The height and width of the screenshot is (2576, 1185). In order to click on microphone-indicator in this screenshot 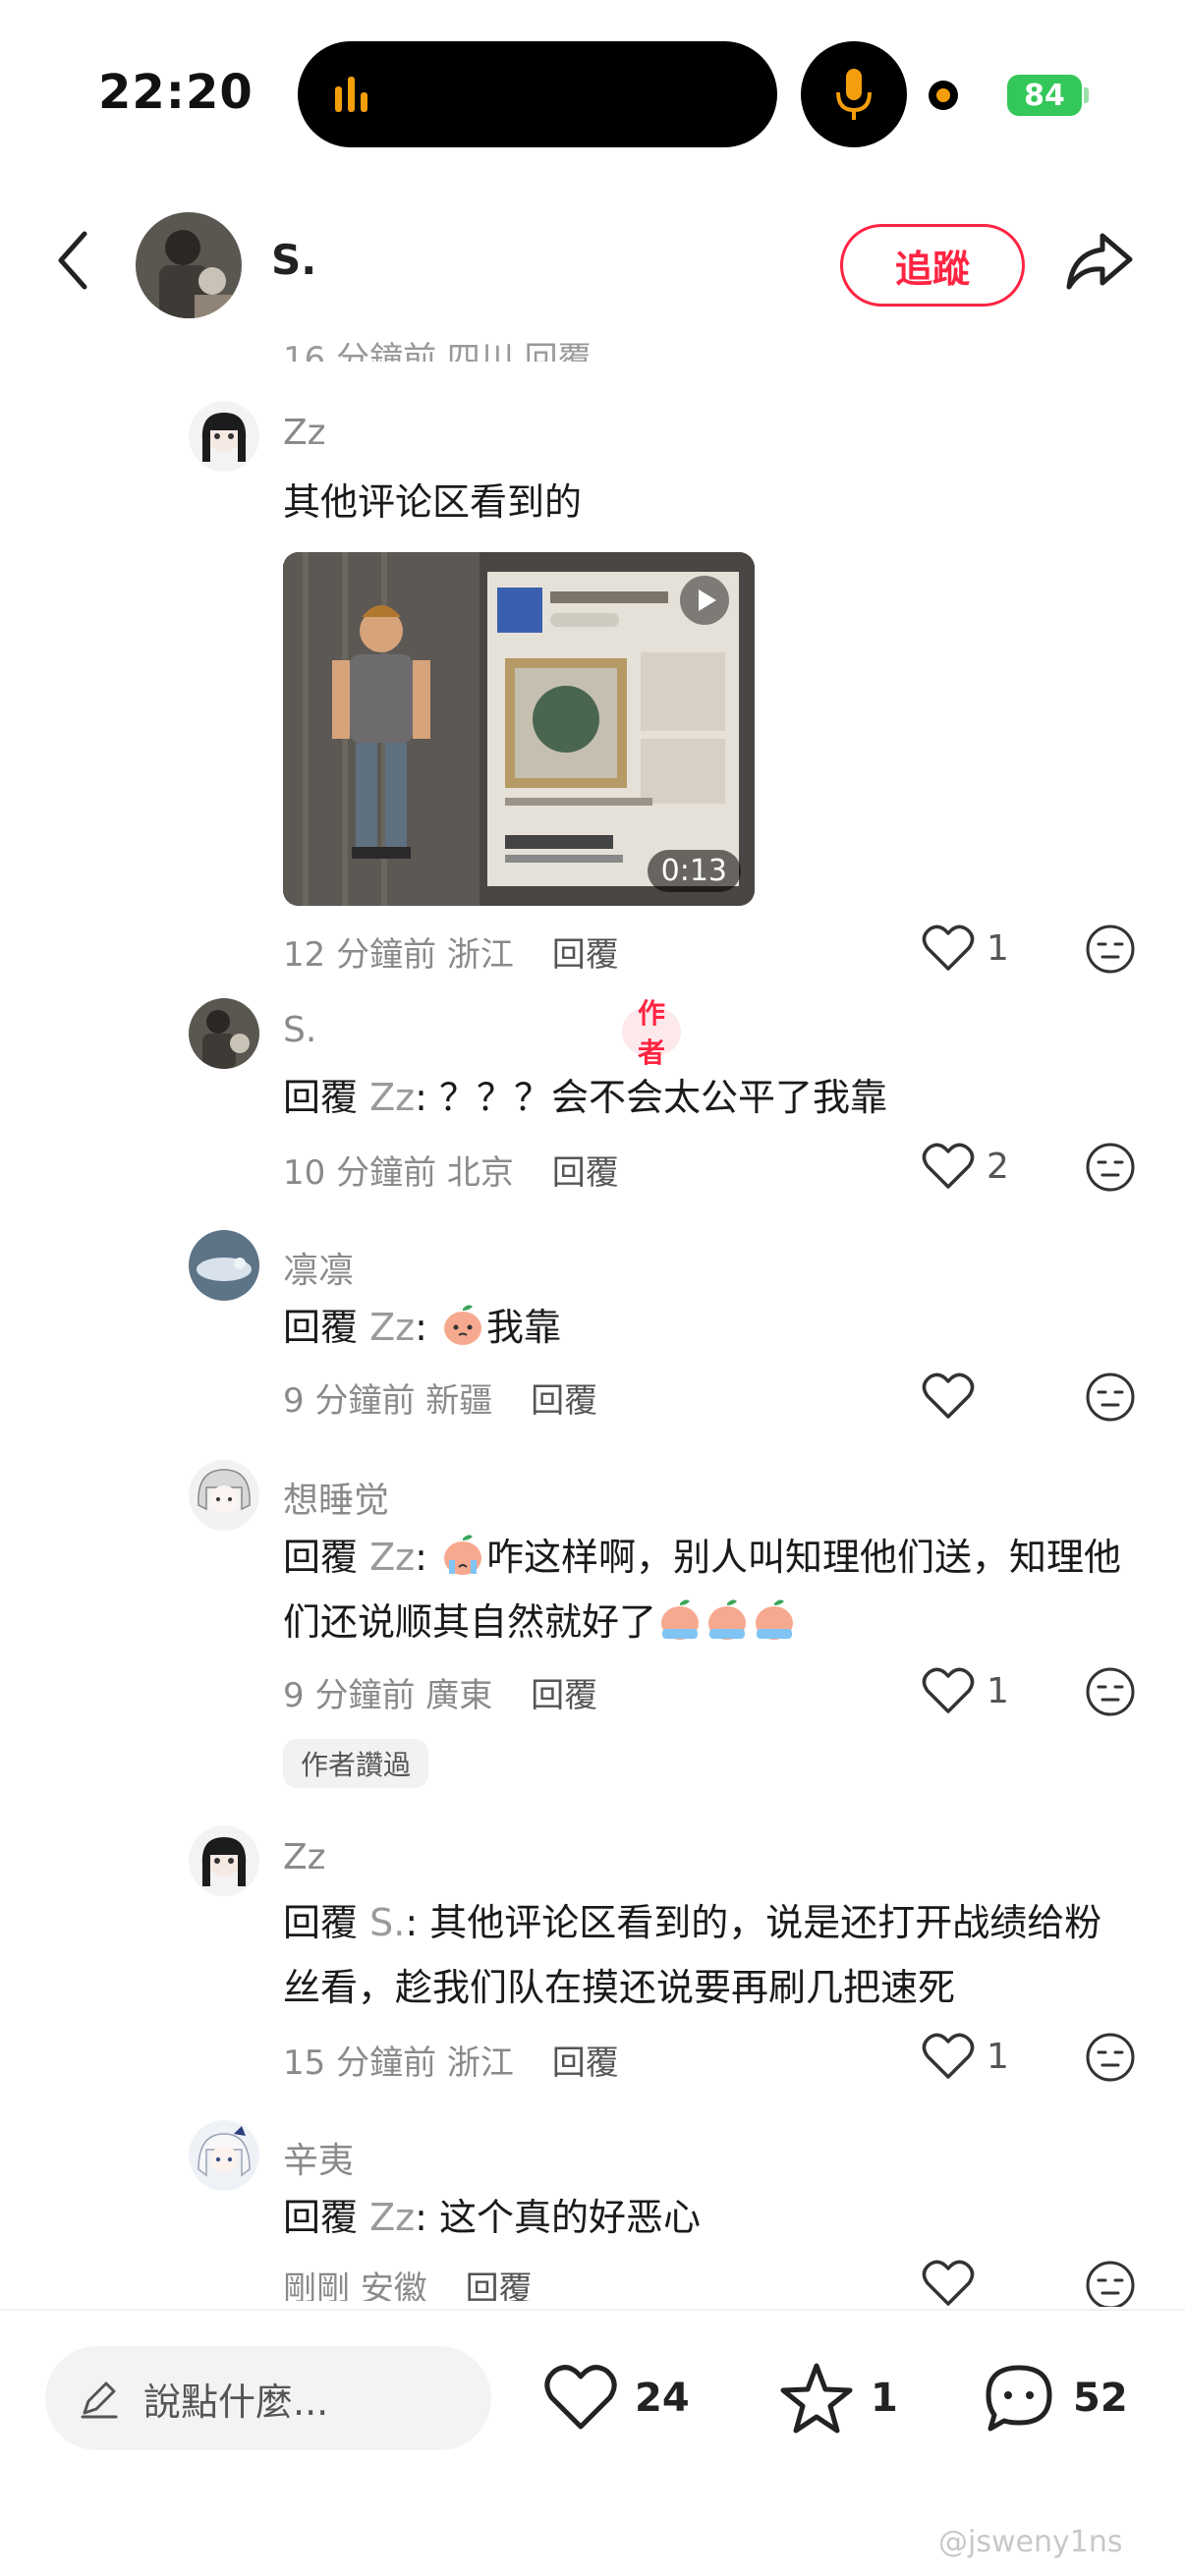, I will do `click(854, 94)`.